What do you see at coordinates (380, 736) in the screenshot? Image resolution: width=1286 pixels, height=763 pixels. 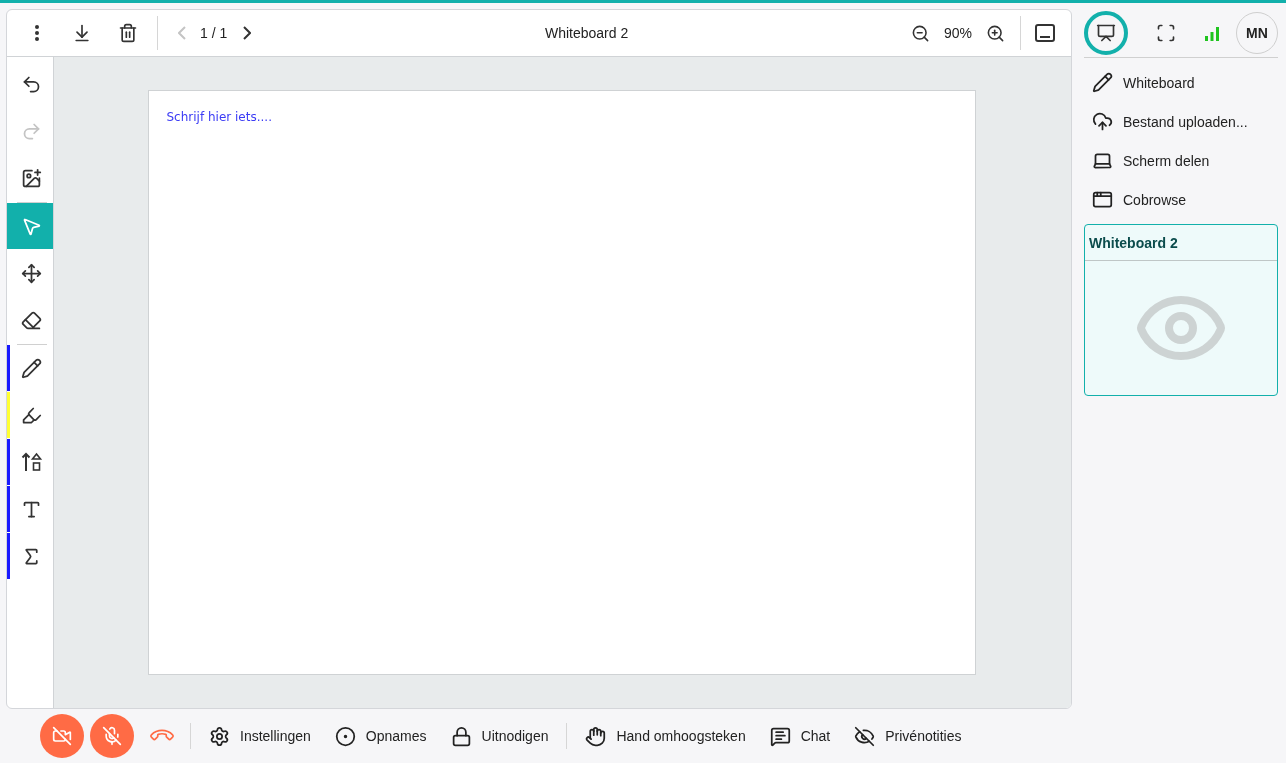 I see `record-button: Opnames` at bounding box center [380, 736].